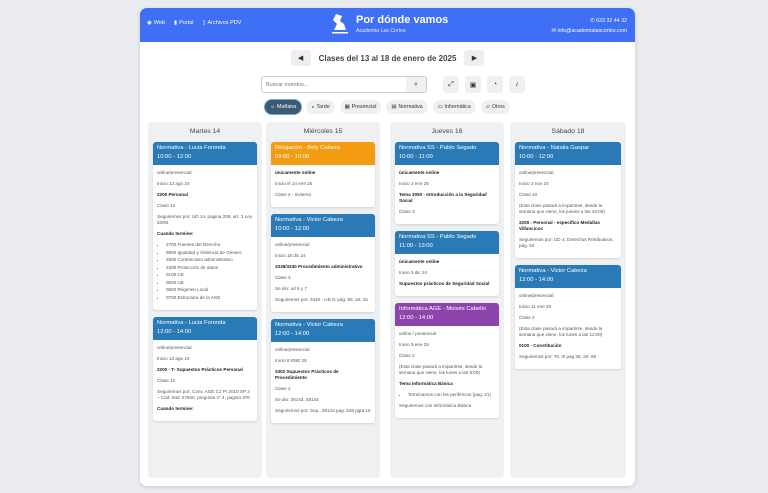  What do you see at coordinates (447, 153) in the screenshot?
I see `event-header: Normativa SS - Pablo Segado 10:00 - 11:00` at bounding box center [447, 153].